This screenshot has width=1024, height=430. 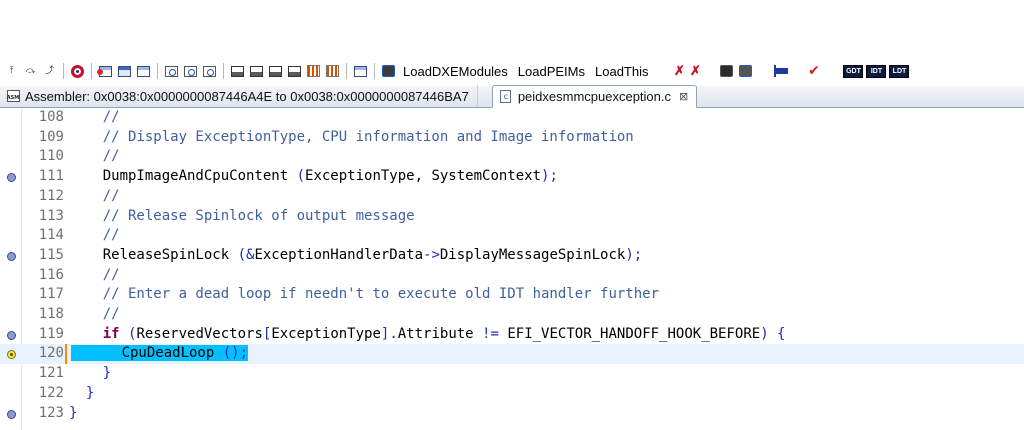 I want to click on step-over-icon: ⤼, so click(x=30, y=71).